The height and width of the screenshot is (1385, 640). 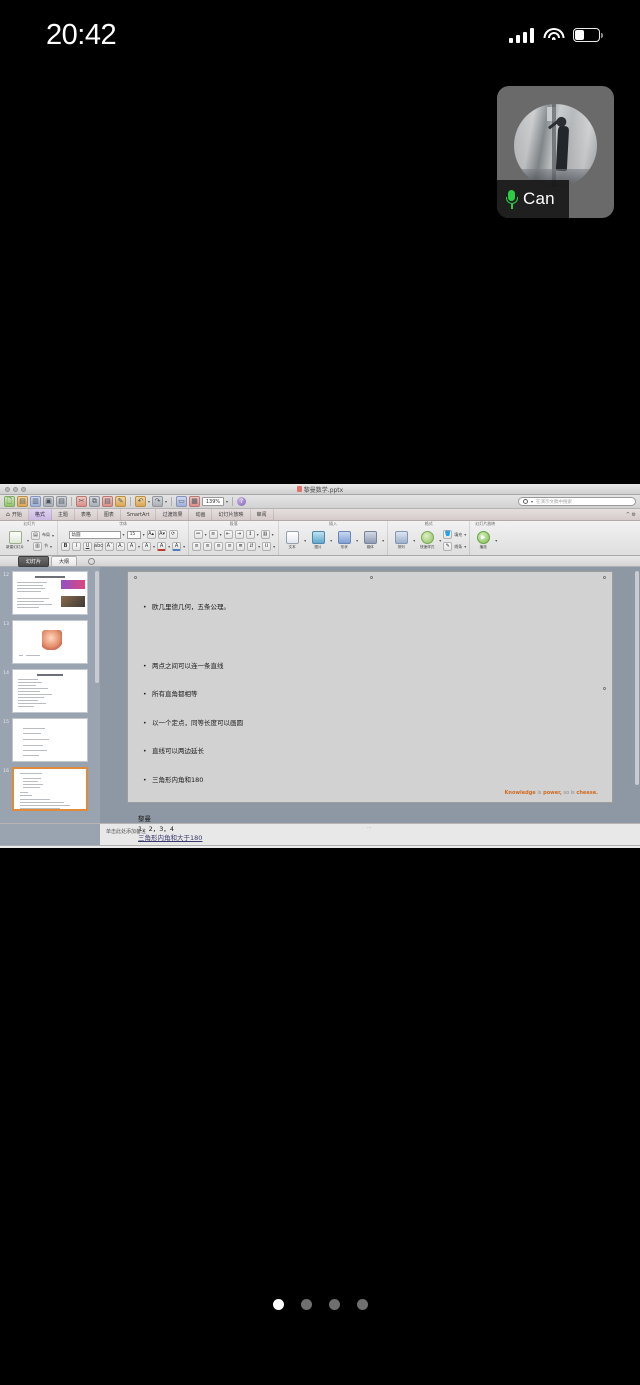 What do you see at coordinates (414, 540) in the screenshot?
I see `arrange-caret-icon: ▾` at bounding box center [414, 540].